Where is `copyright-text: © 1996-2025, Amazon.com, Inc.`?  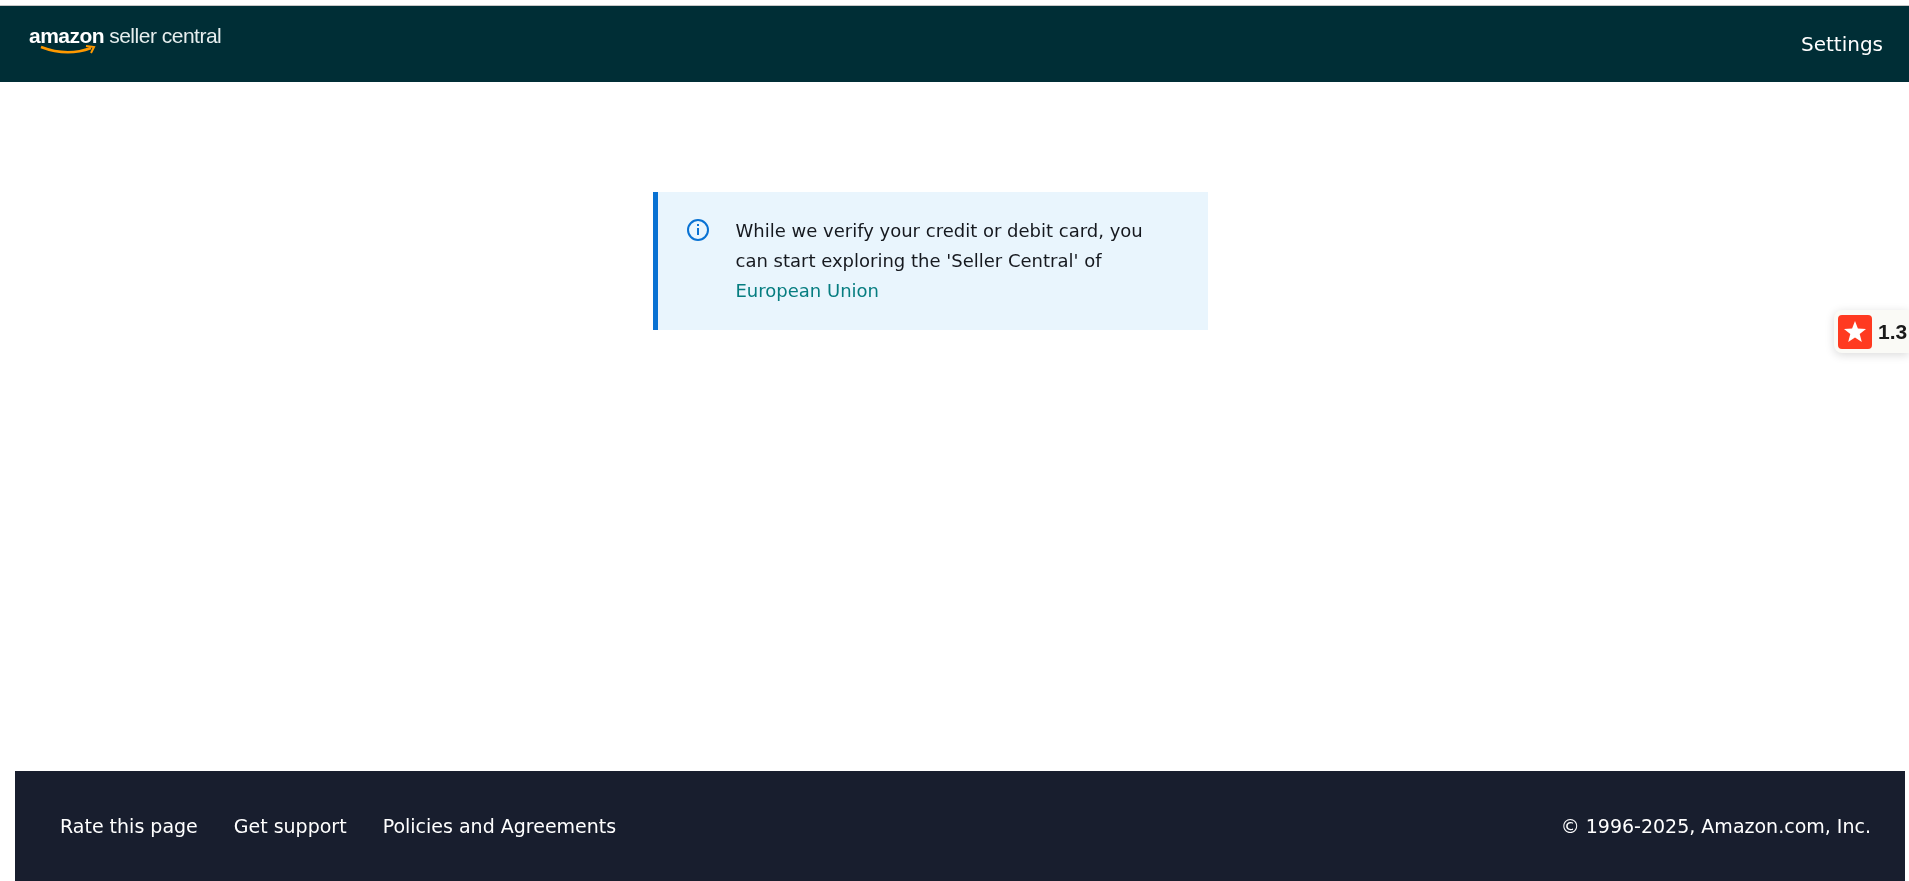
copyright-text: © 1996-2025, Amazon.com, Inc. is located at coordinates (1715, 826).